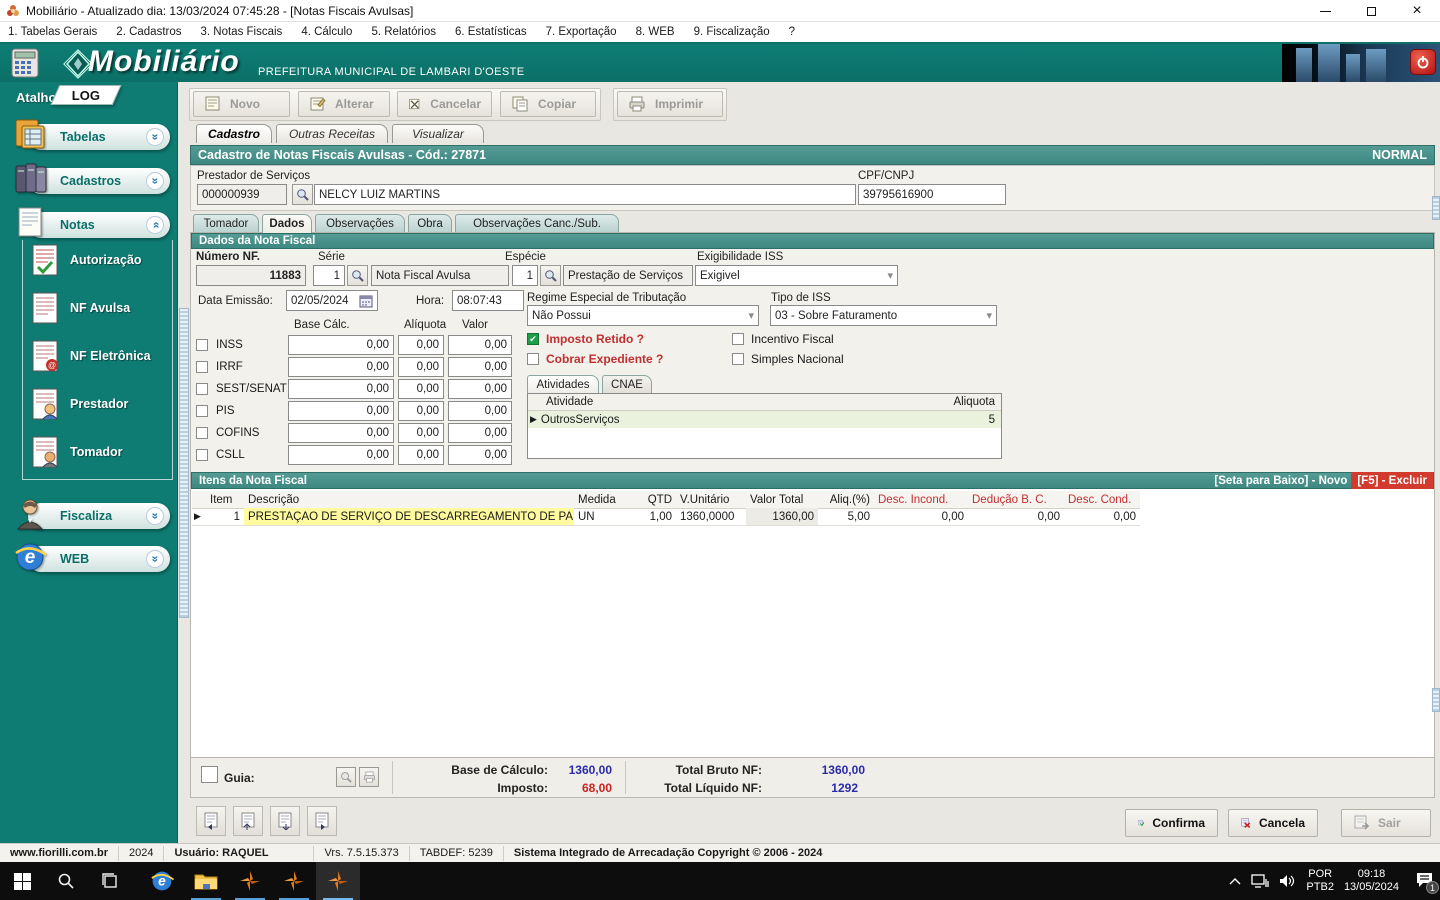  Describe the element at coordinates (59, 853) in the screenshot. I see `status-site: www.fiorilli.com.br` at that location.